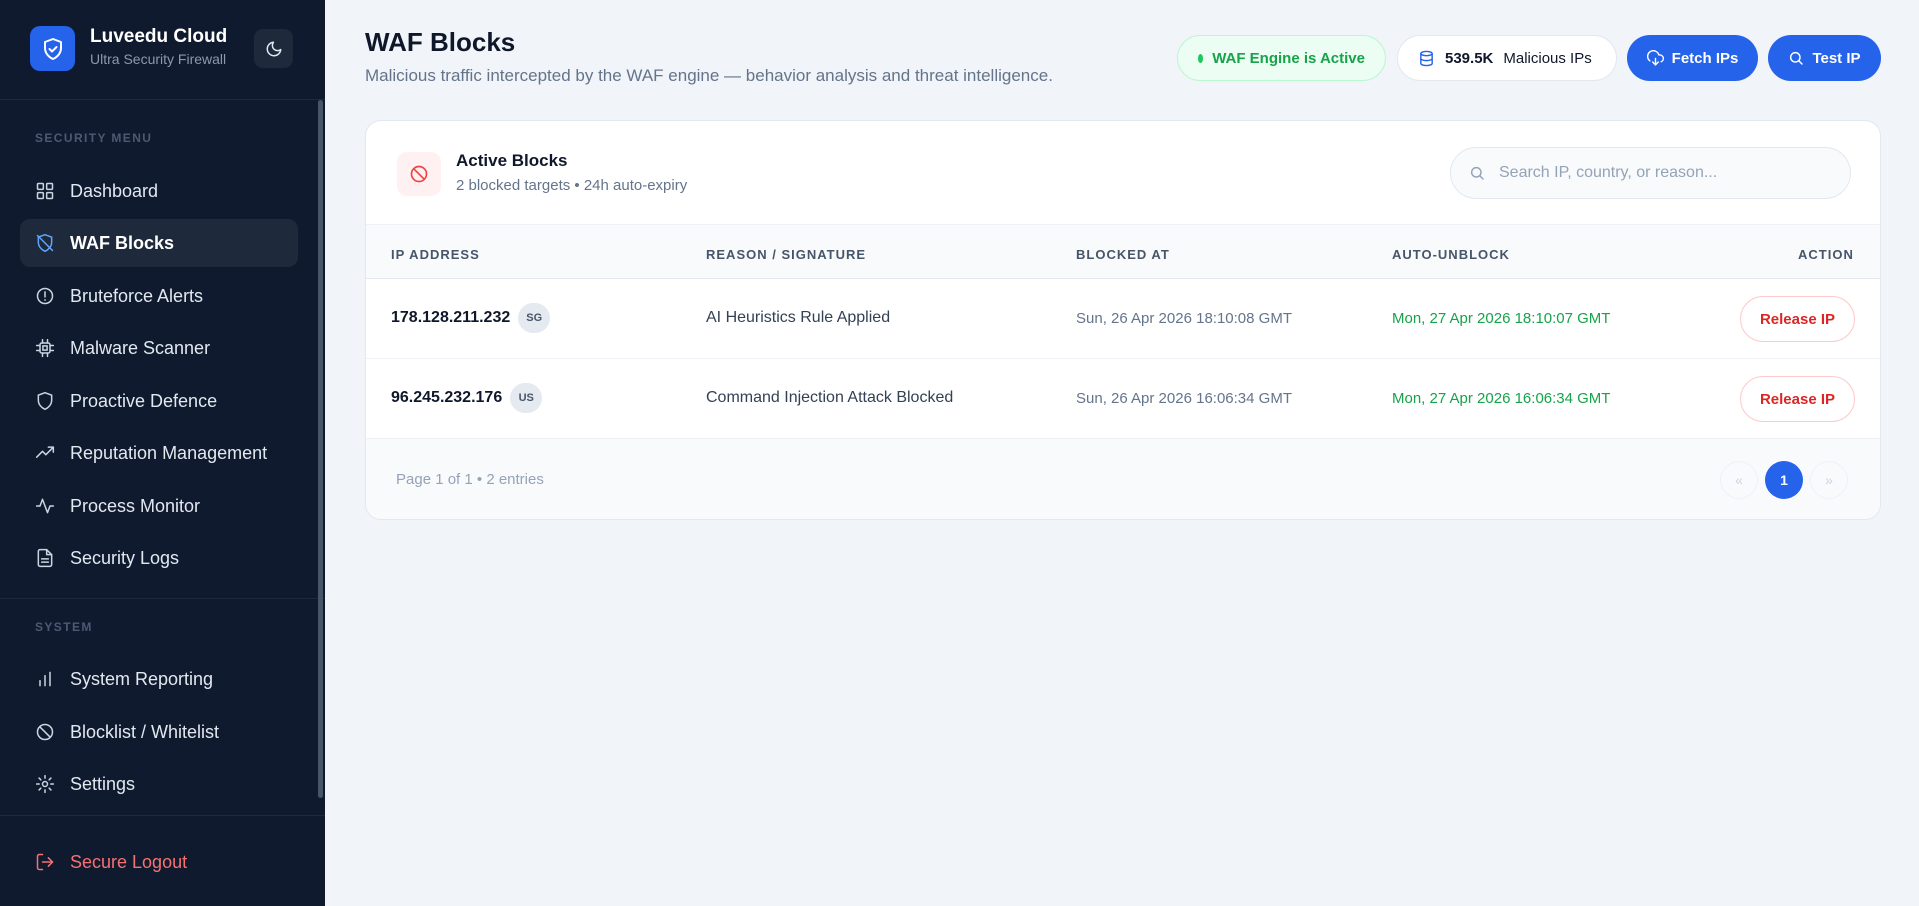  What do you see at coordinates (1655, 58) in the screenshot?
I see `cloud-download-icon` at bounding box center [1655, 58].